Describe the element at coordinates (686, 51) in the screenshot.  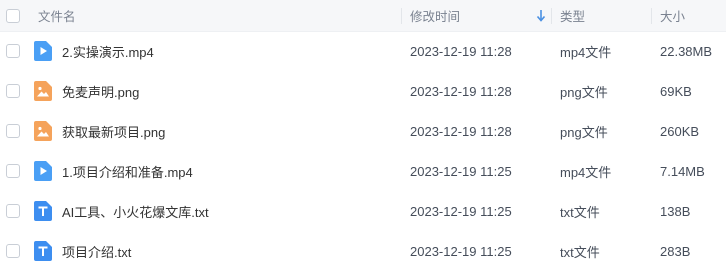
I see `file-size-text: 22.38MB` at that location.